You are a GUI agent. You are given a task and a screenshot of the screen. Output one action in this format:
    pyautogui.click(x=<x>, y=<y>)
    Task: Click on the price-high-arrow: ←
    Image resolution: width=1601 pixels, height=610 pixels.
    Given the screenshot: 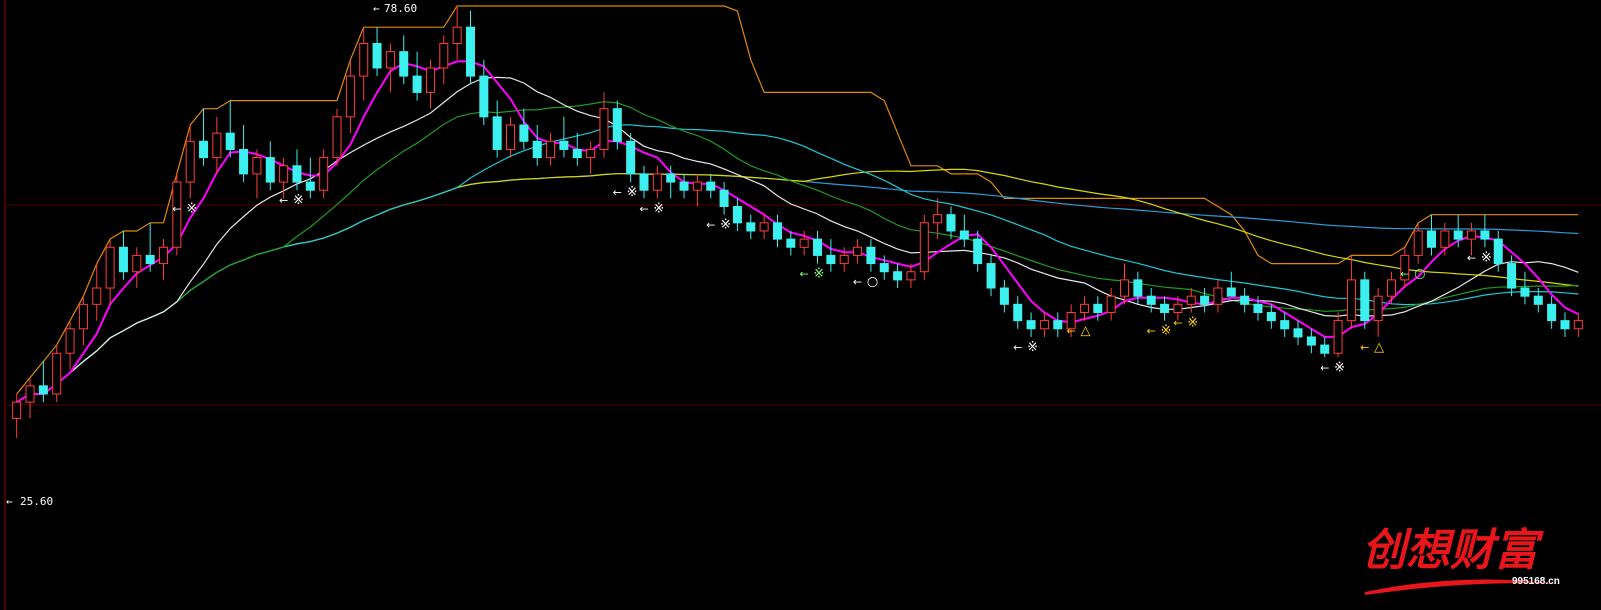 What is the action you would take?
    pyautogui.click(x=376, y=8)
    